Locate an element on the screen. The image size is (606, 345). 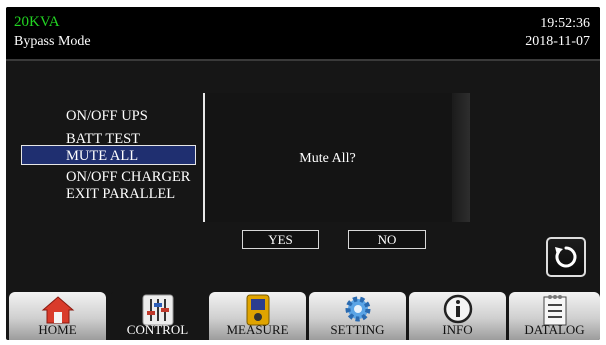
tab-info-label: INFO is located at coordinates (457, 329).